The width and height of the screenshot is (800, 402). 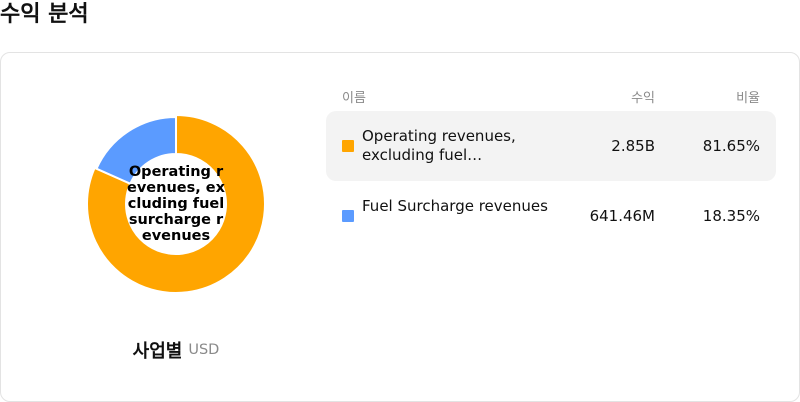 I want to click on header-revenue: 수익, so click(x=643, y=98).